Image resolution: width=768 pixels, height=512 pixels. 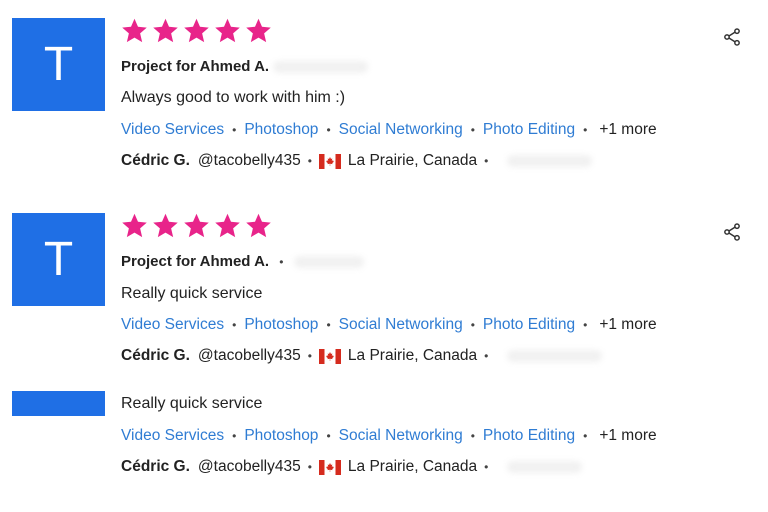 I want to click on project-title: Project for Ahmed A., so click(x=245, y=66).